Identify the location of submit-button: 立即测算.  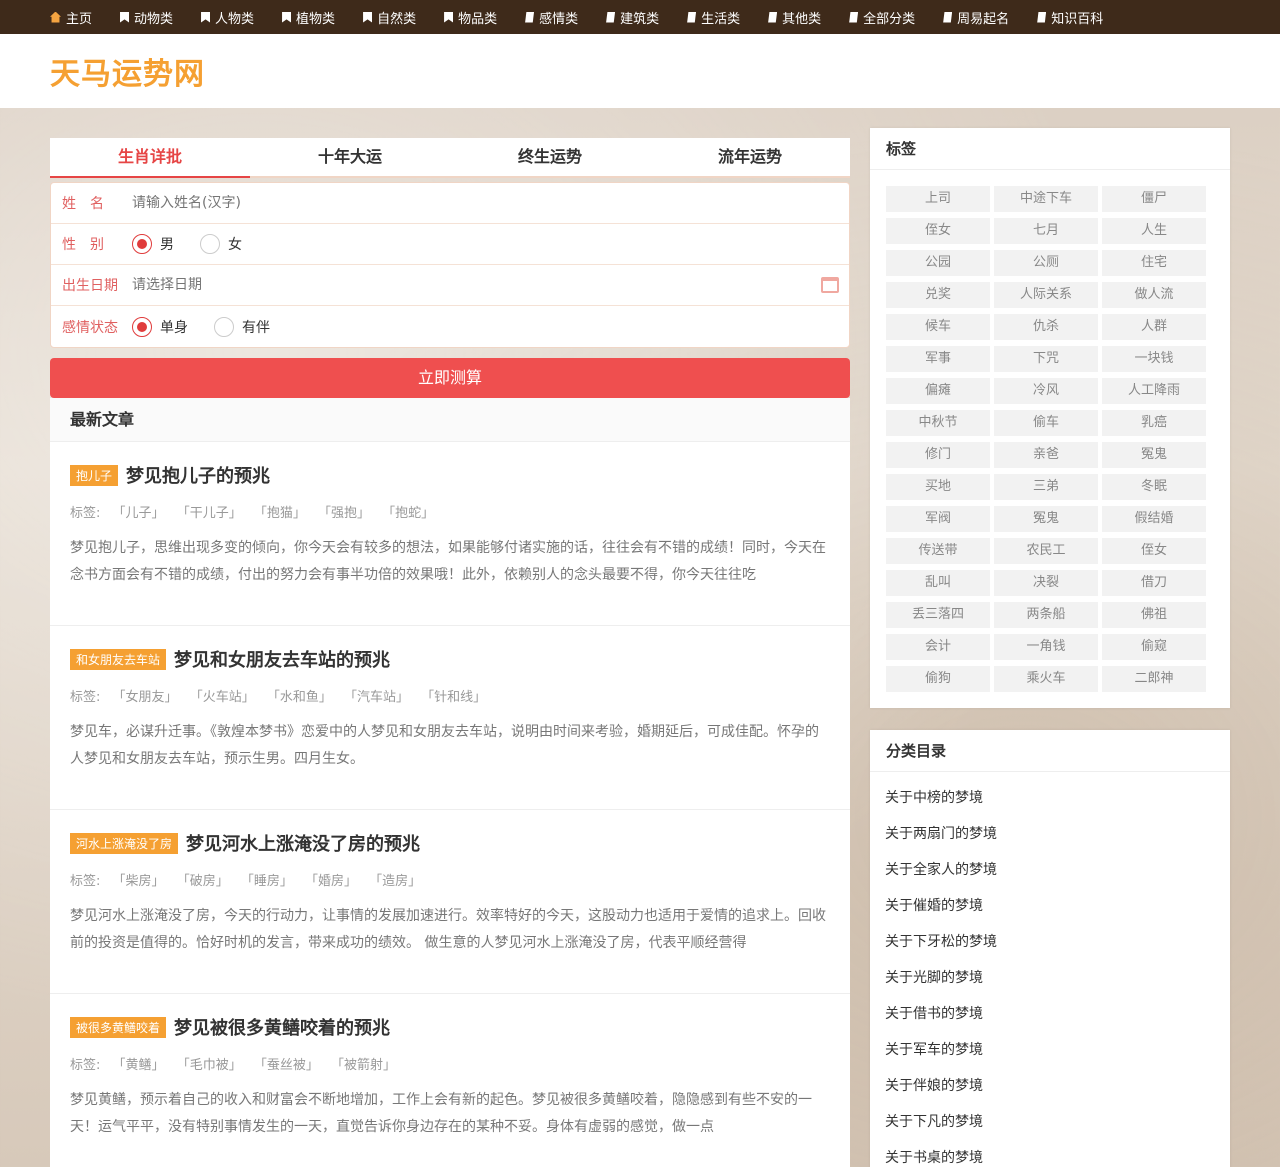
(450, 378).